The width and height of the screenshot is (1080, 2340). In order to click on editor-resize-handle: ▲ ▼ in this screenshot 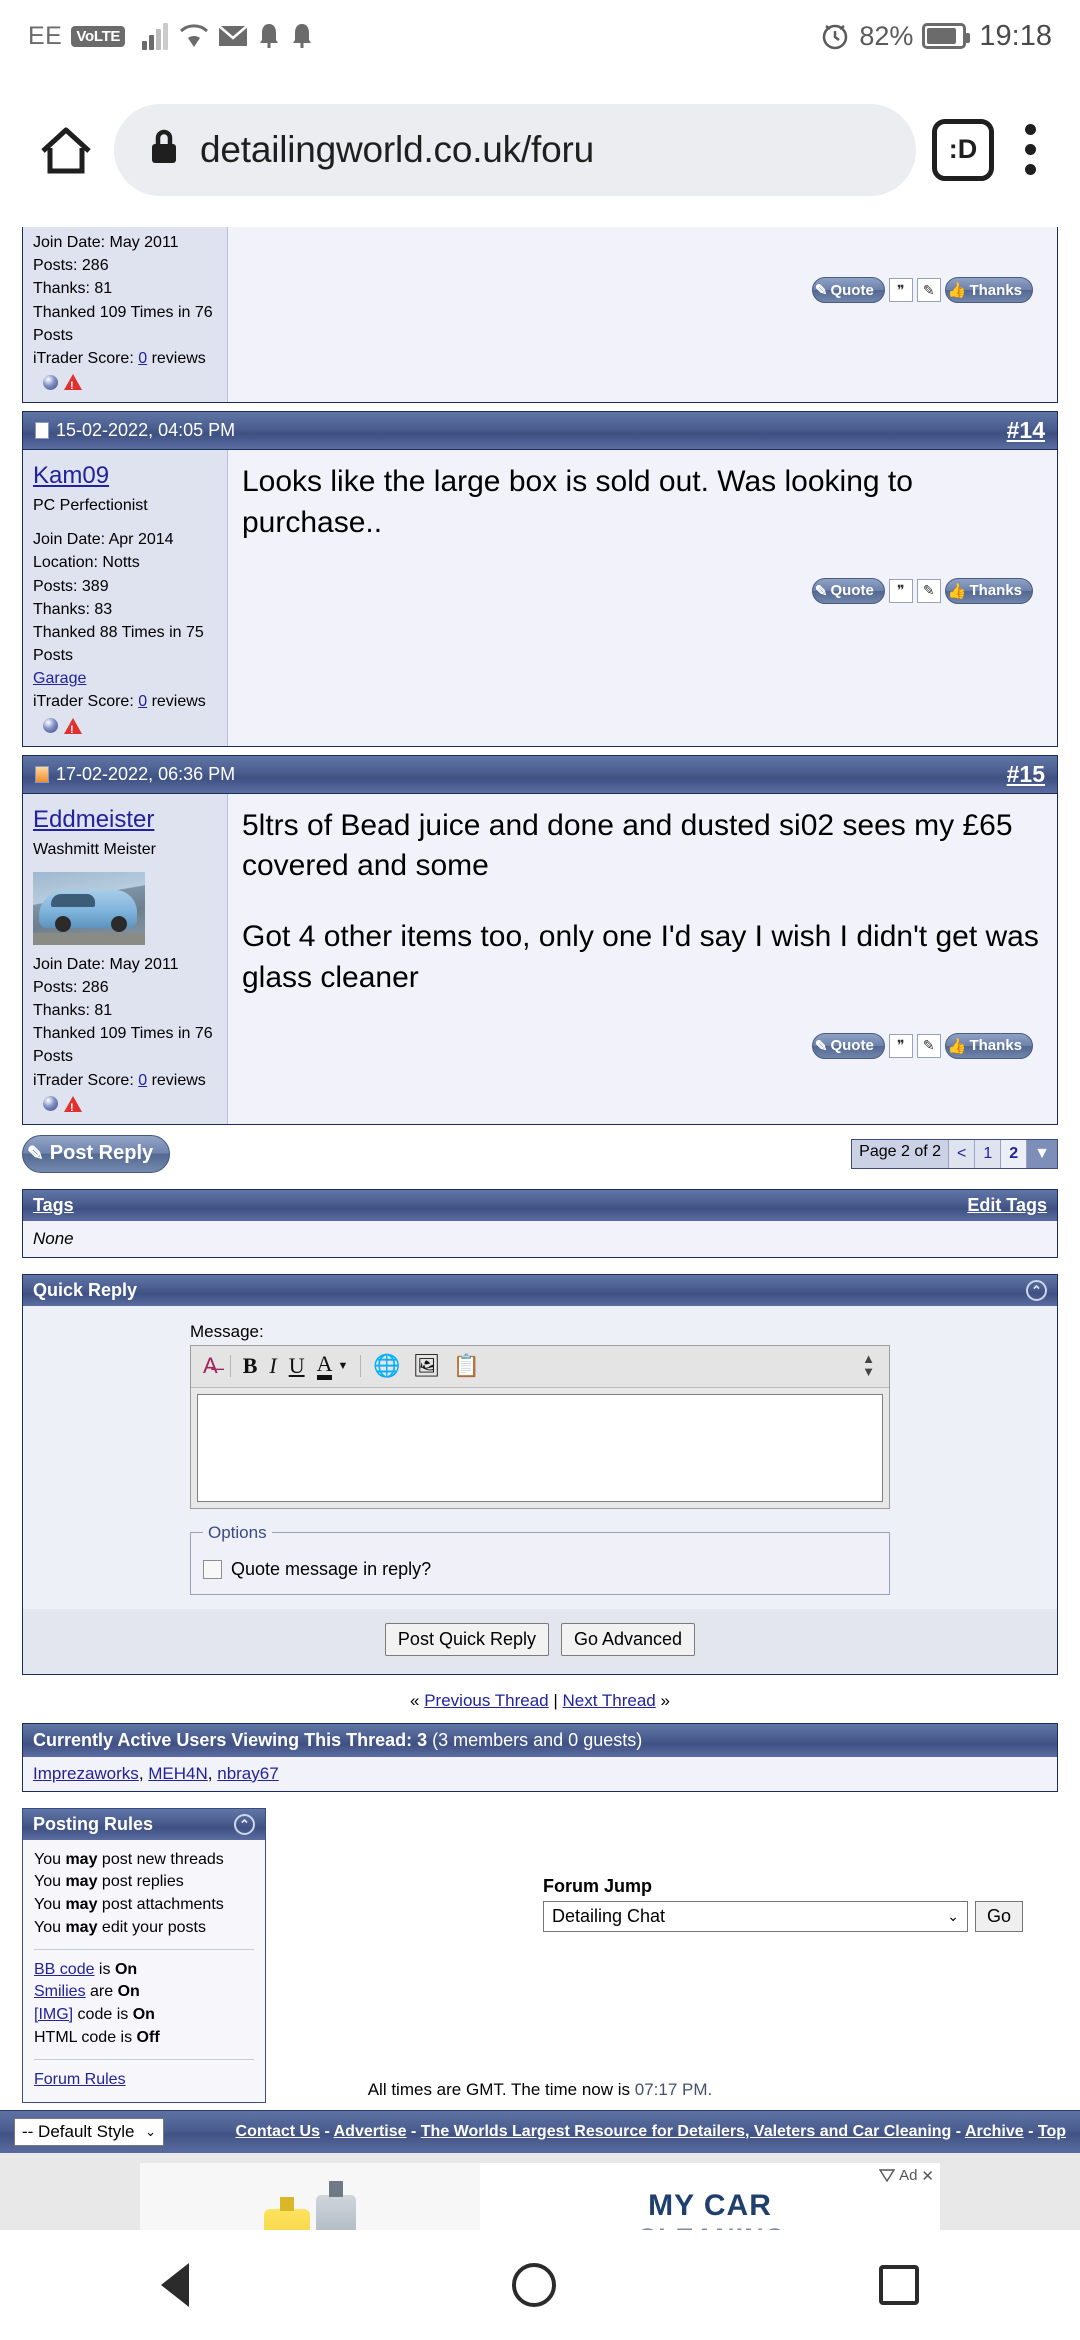, I will do `click(868, 1365)`.